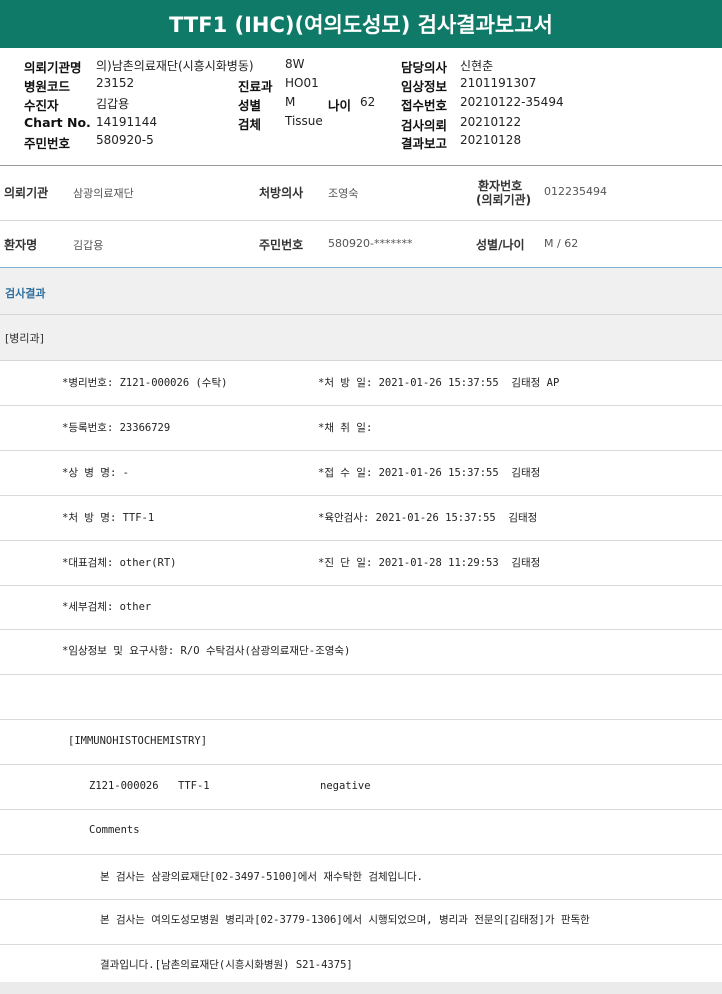 The width and height of the screenshot is (722, 994). Describe the element at coordinates (361, 963) in the screenshot. I see `comment-line: 결과입니다.[남촌의료재단(시흥시화병원) S21-4375]` at that location.